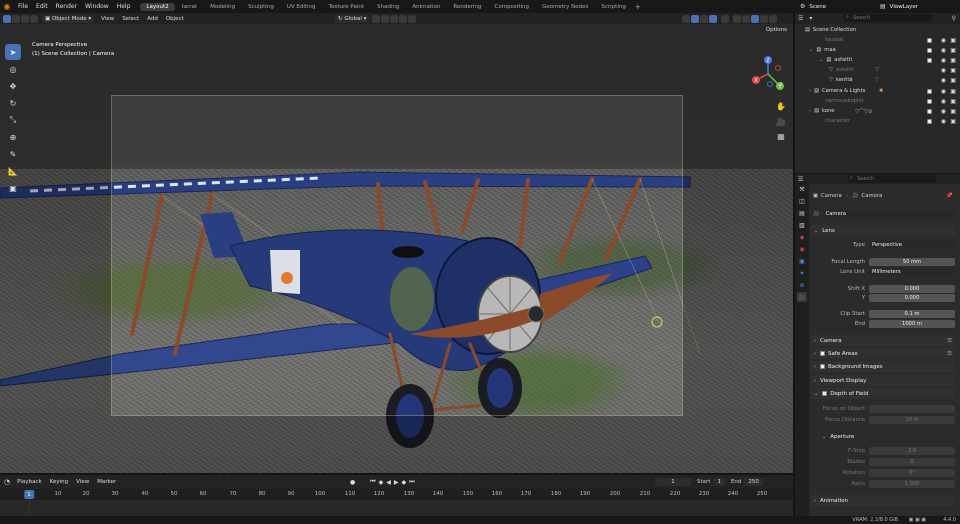 The height and width of the screenshot is (524, 960). I want to click on menu-view: View, so click(107, 19).